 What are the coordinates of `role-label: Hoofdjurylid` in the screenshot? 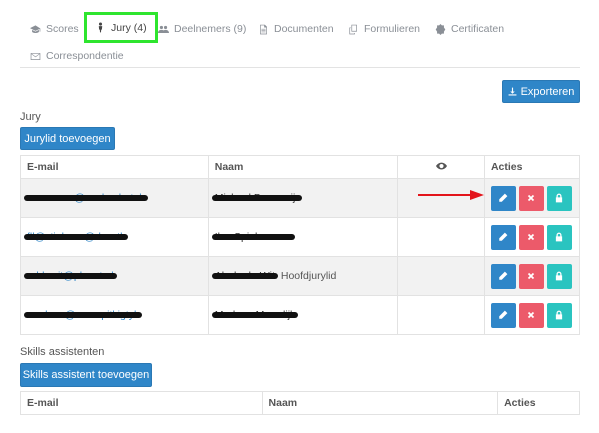 It's located at (308, 276).